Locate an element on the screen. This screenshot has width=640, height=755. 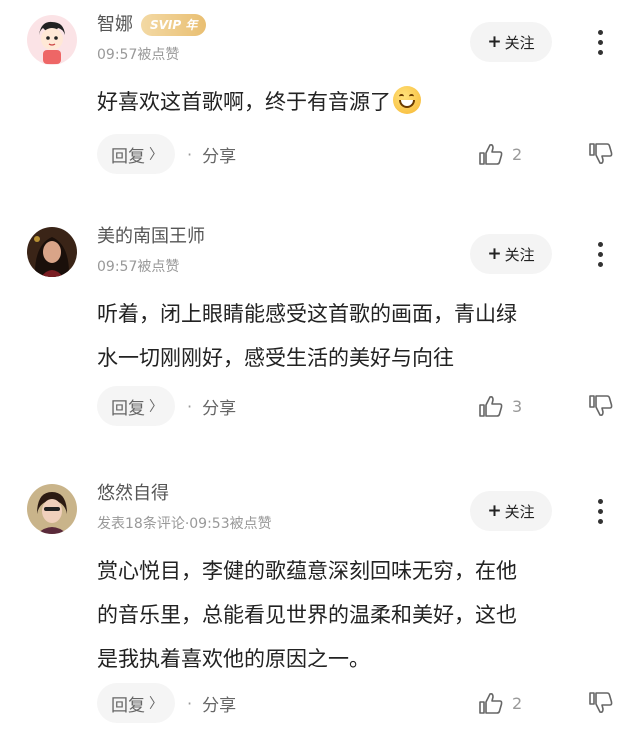
grinning-face-emoji is located at coordinates (407, 100).